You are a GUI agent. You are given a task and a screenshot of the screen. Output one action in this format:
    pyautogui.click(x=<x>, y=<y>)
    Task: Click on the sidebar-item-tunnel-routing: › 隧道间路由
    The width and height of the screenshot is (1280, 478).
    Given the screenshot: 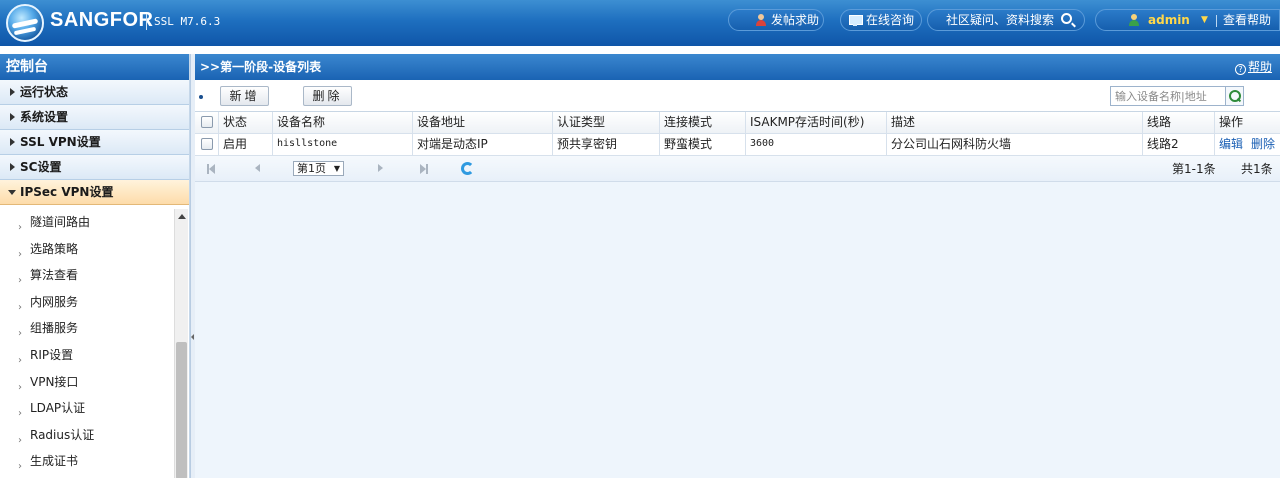 What is the action you would take?
    pyautogui.click(x=87, y=222)
    